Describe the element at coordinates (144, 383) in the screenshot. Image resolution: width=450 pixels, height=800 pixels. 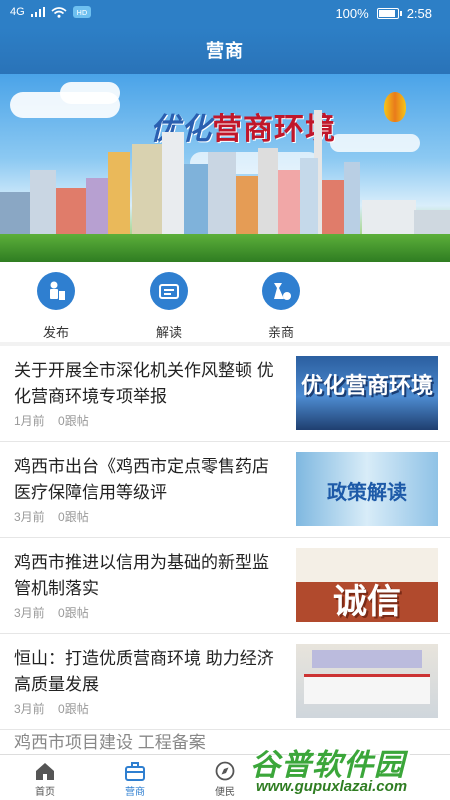
I see `news-title: 关于开展全市深化机关作风整顿 优化营商环境专项举报` at that location.